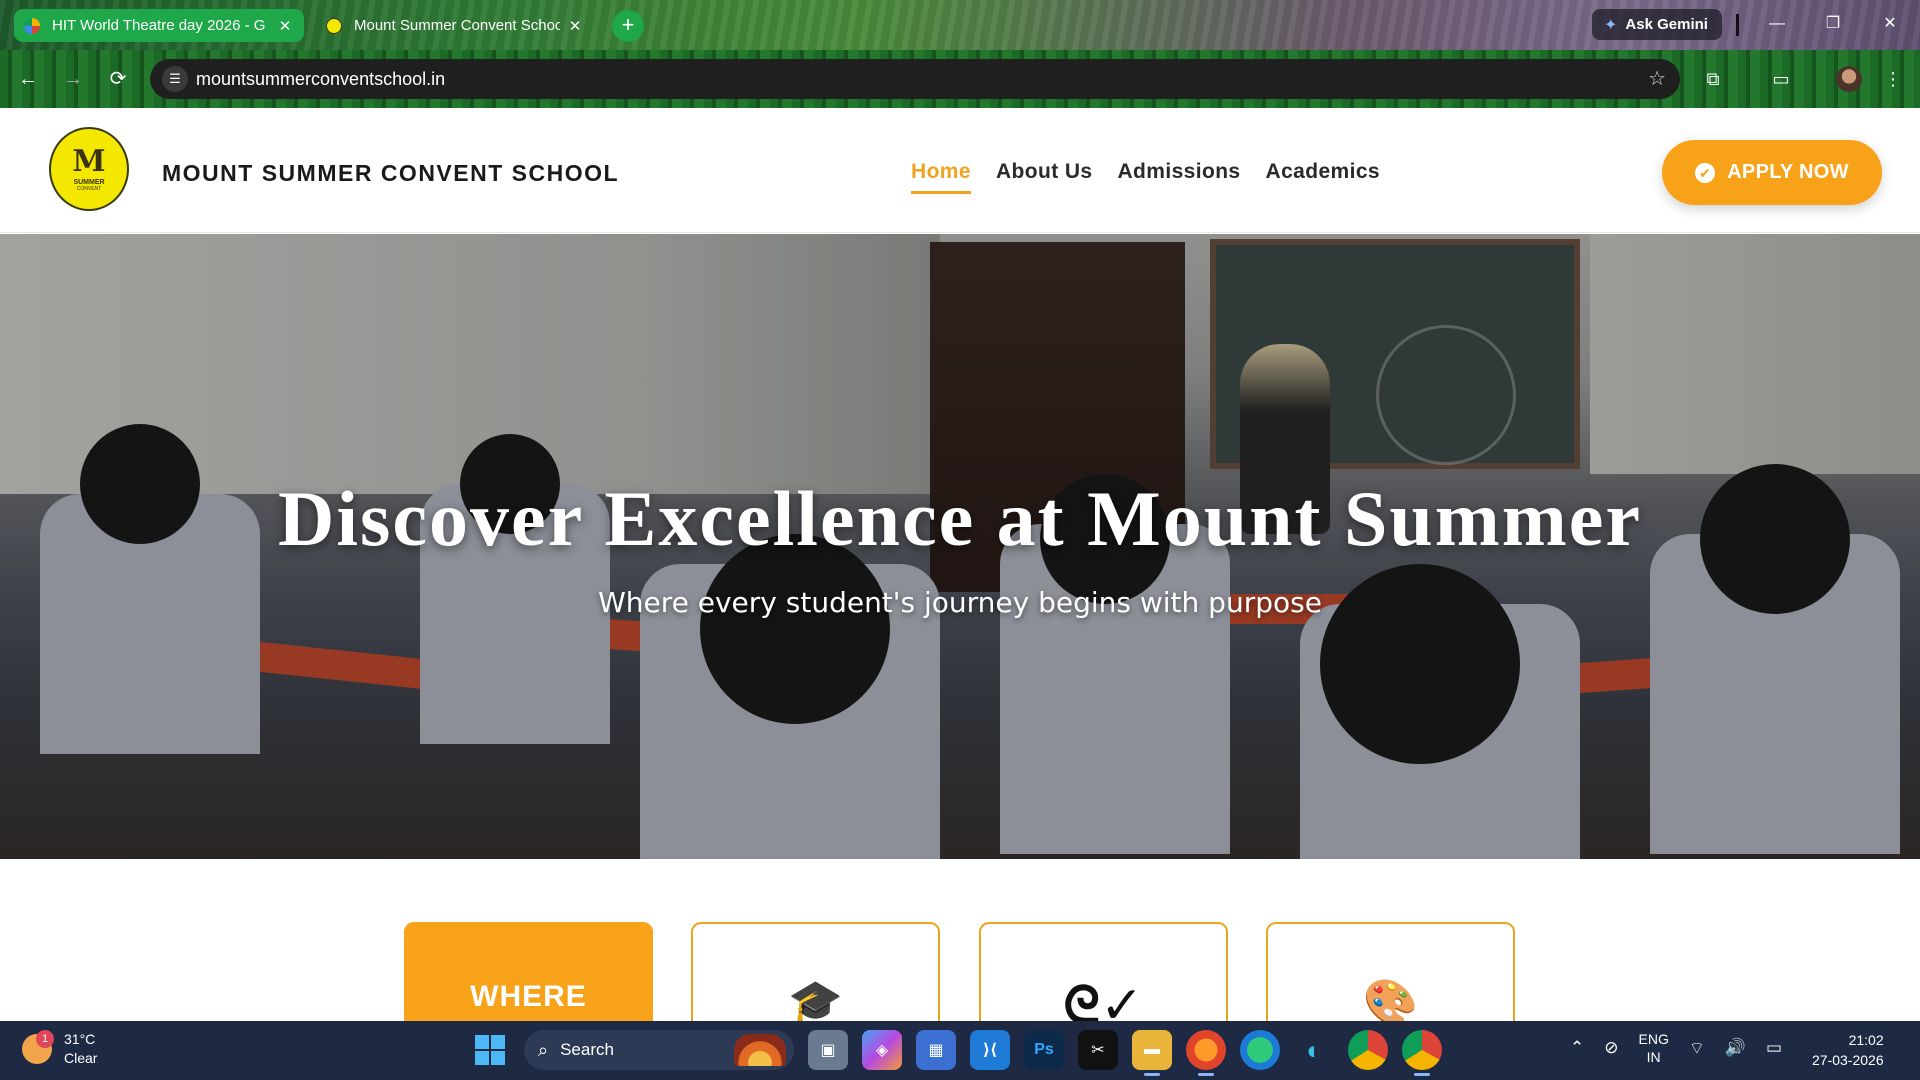 This screenshot has width=1920, height=1080. What do you see at coordinates (1260, 1050) in the screenshot?
I see `edge-icon` at bounding box center [1260, 1050].